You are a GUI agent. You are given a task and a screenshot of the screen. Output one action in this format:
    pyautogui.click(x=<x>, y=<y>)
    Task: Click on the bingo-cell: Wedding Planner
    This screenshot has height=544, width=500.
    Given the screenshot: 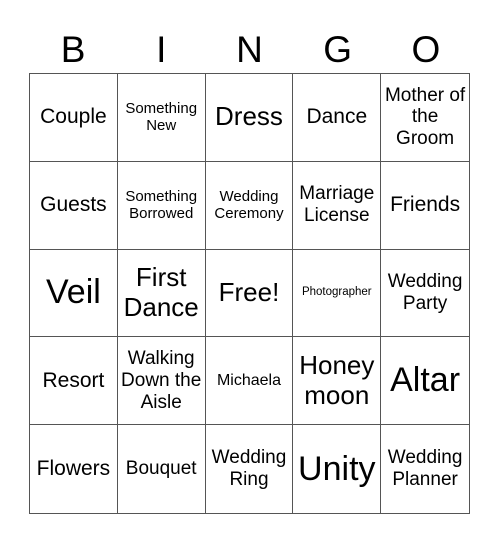 What is the action you would take?
    pyautogui.click(x=425, y=469)
    